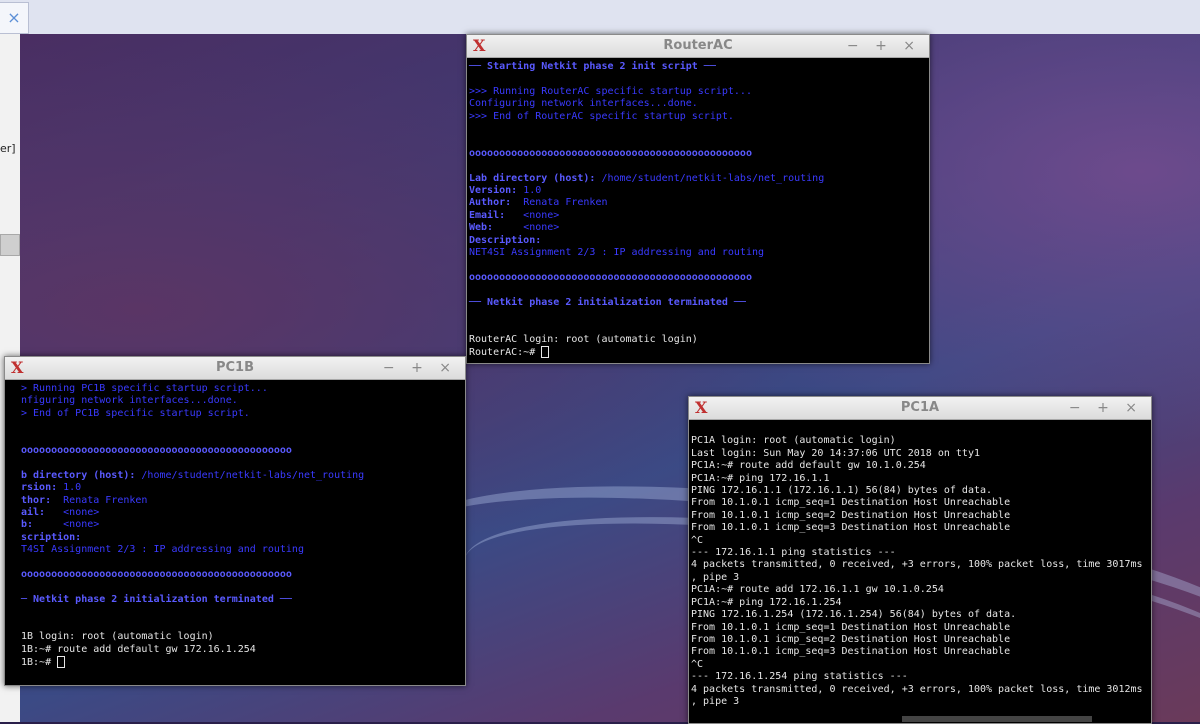 The width and height of the screenshot is (1200, 724). What do you see at coordinates (583, 104) in the screenshot?
I see `terminal-line: Configuring network interfaces...done.` at bounding box center [583, 104].